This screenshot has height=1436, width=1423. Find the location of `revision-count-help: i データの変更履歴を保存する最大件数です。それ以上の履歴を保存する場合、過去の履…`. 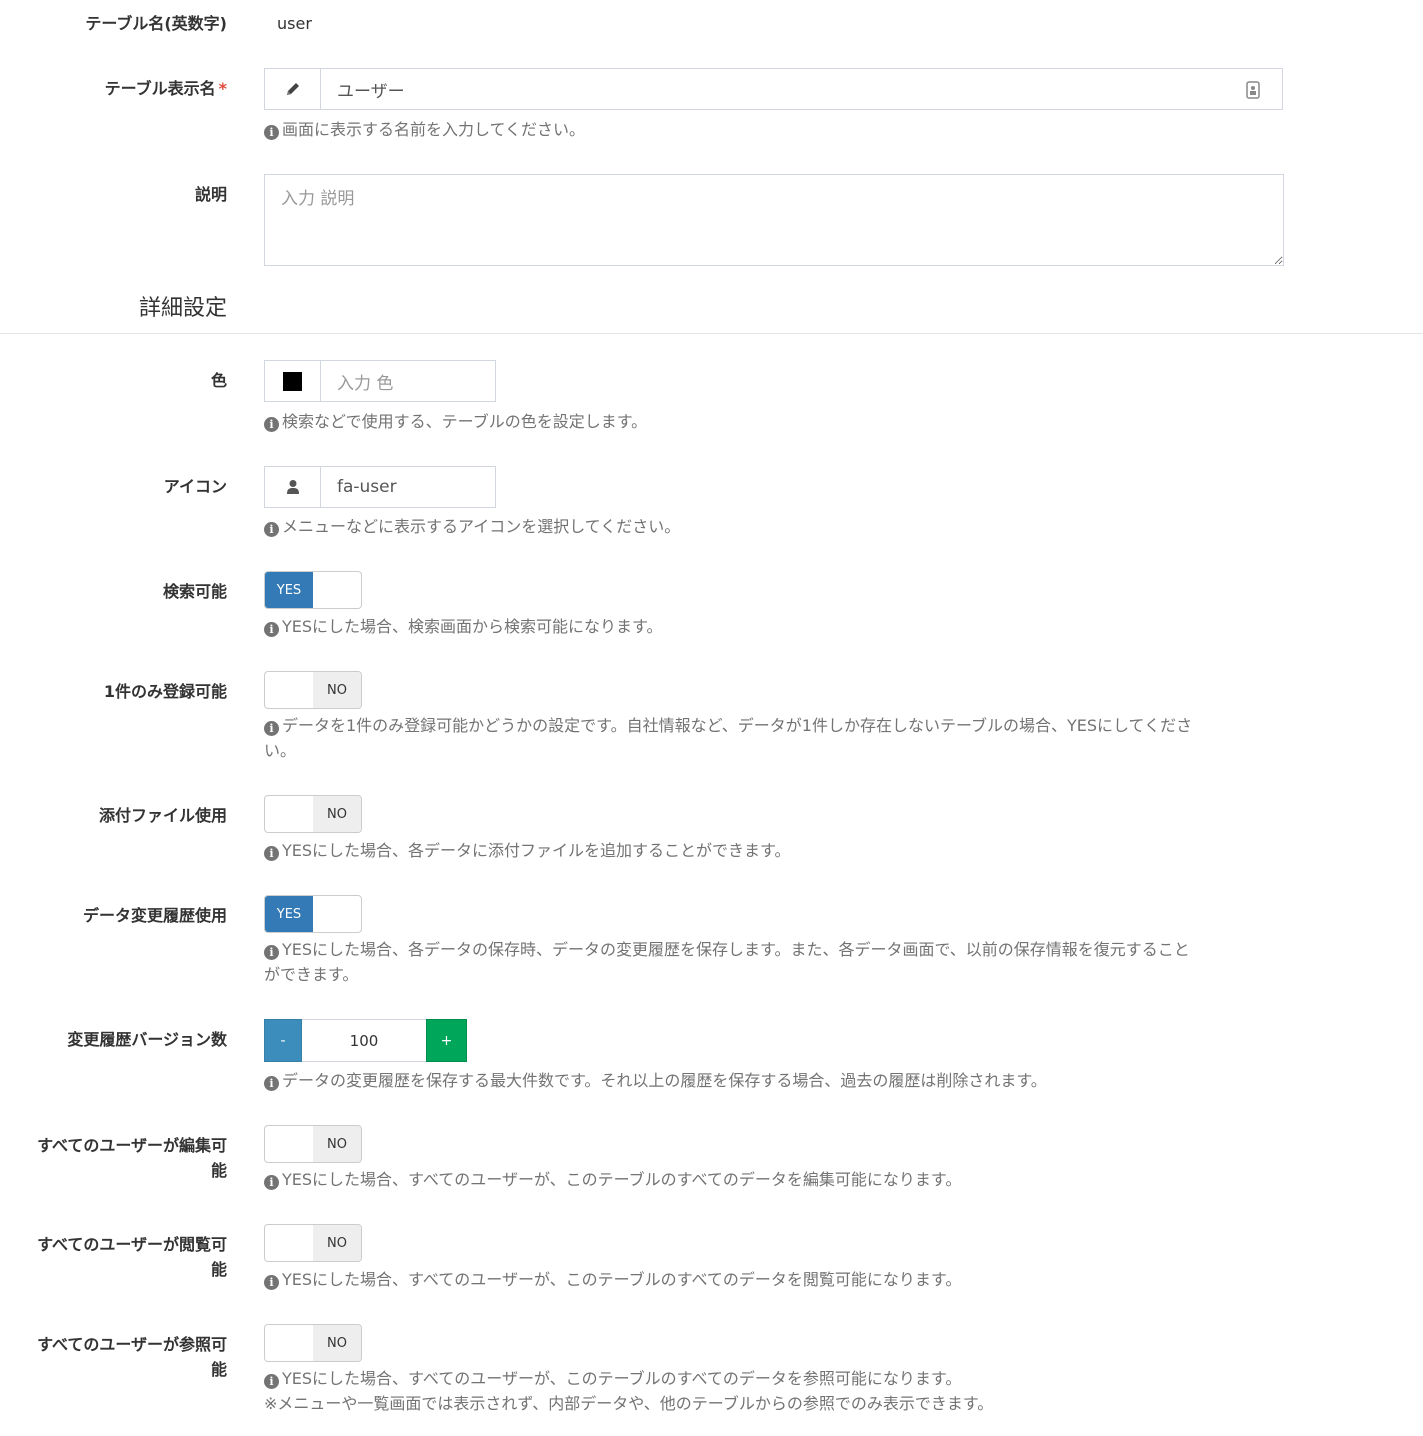

revision-count-help: i データの変更履歴を保存する最大件数です。それ以上の履歴を保存する場合、過去の履… is located at coordinates (771, 1080).